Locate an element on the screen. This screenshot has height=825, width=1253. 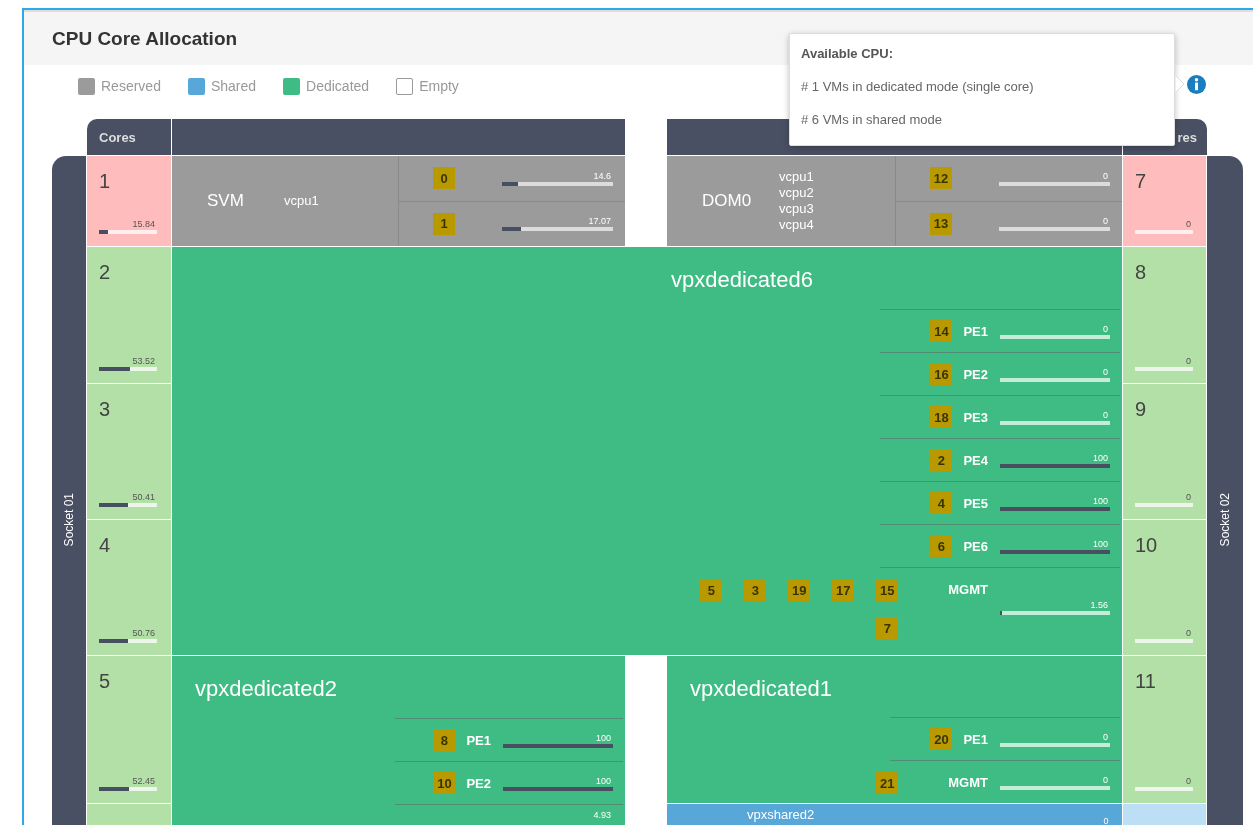
tooltip-heading: Available CPU: is located at coordinates (847, 53).